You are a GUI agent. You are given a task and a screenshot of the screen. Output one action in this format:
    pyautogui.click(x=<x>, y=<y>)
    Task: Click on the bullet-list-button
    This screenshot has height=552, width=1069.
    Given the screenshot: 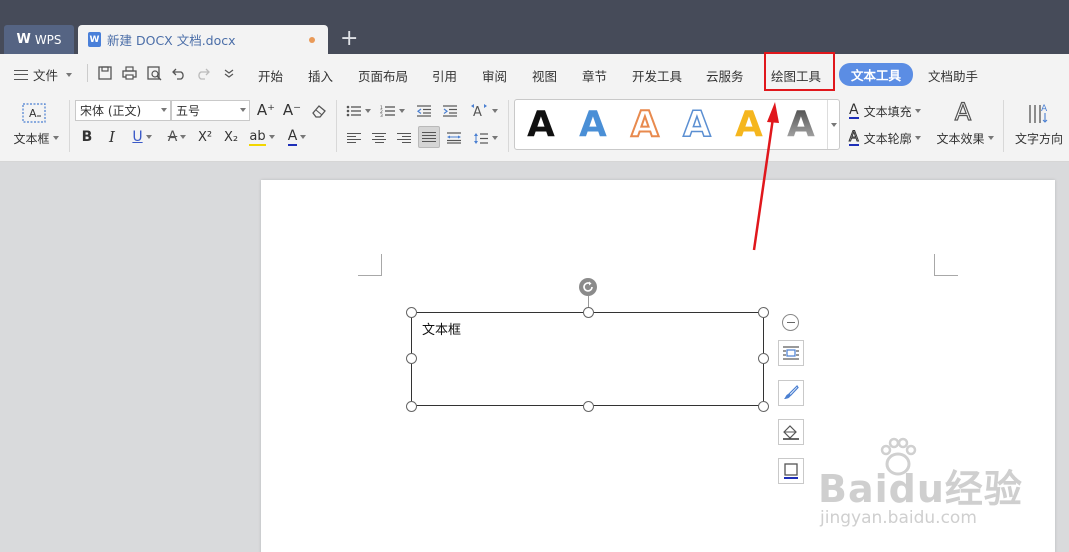 What is the action you would take?
    pyautogui.click(x=358, y=111)
    